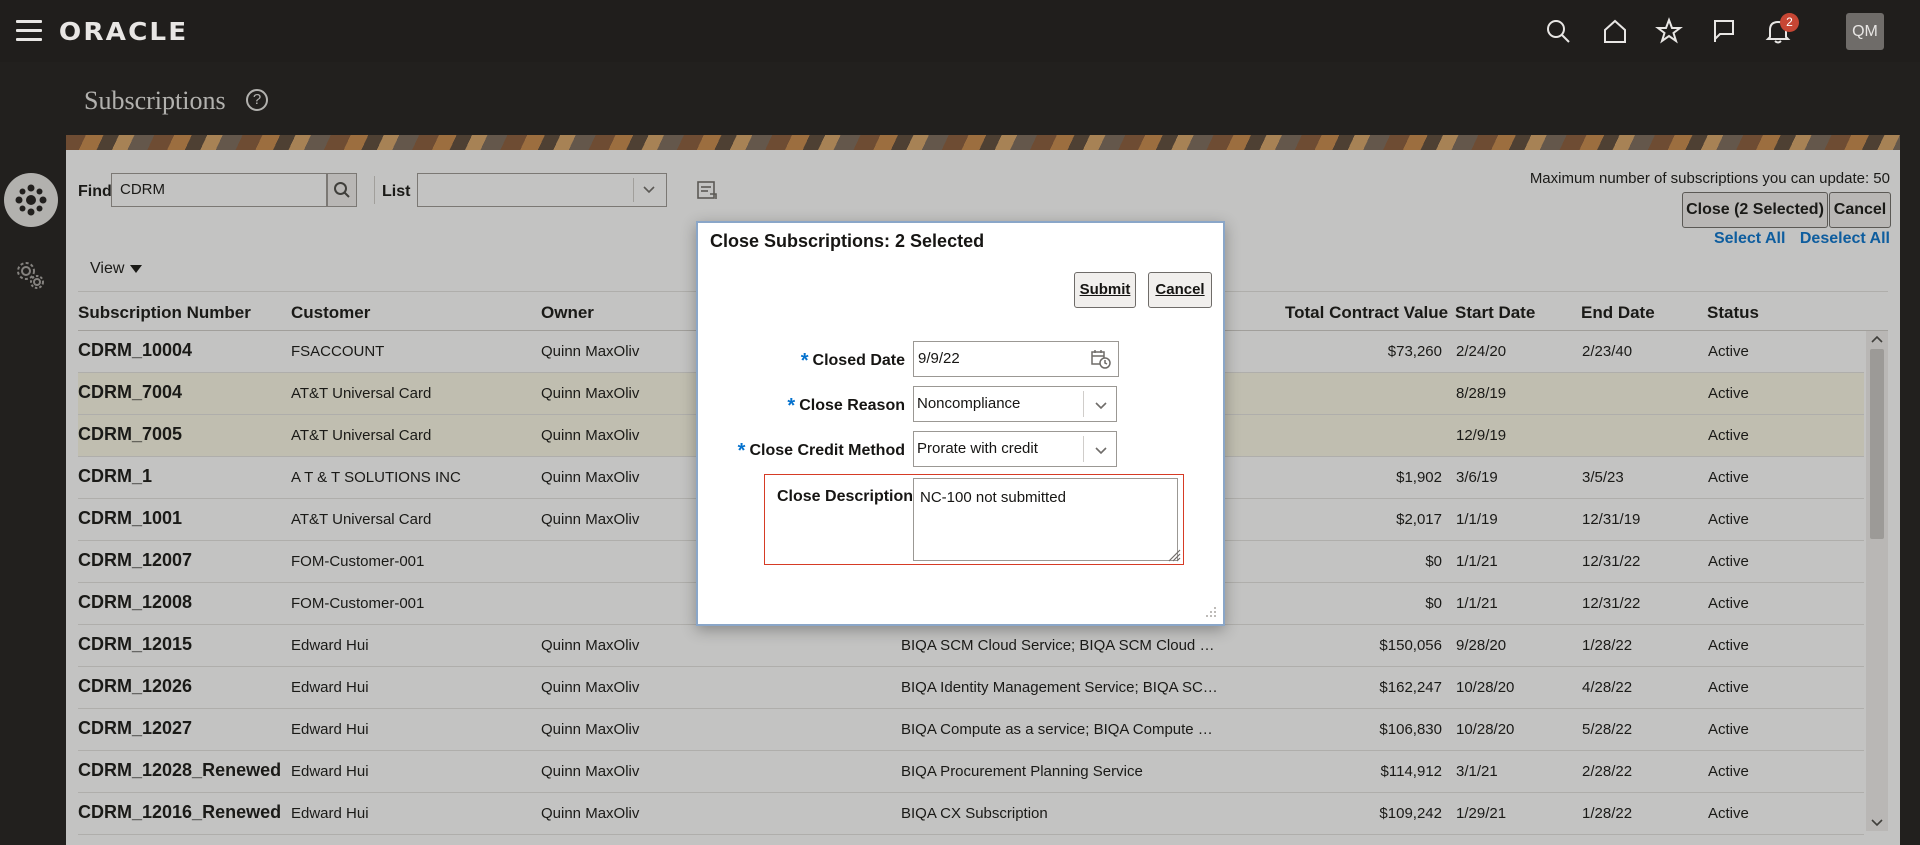  What do you see at coordinates (1615, 31) in the screenshot?
I see `home-icon` at bounding box center [1615, 31].